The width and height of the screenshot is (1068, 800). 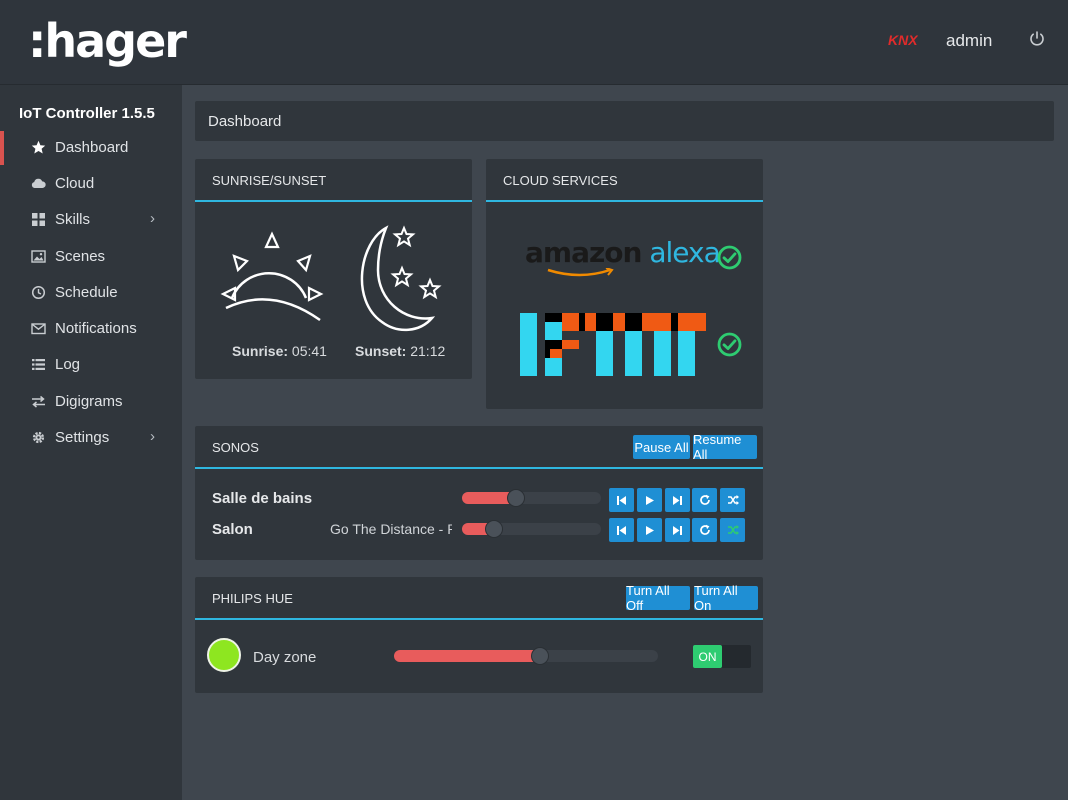 I want to click on pause-all-button: Pause All, so click(x=661, y=447).